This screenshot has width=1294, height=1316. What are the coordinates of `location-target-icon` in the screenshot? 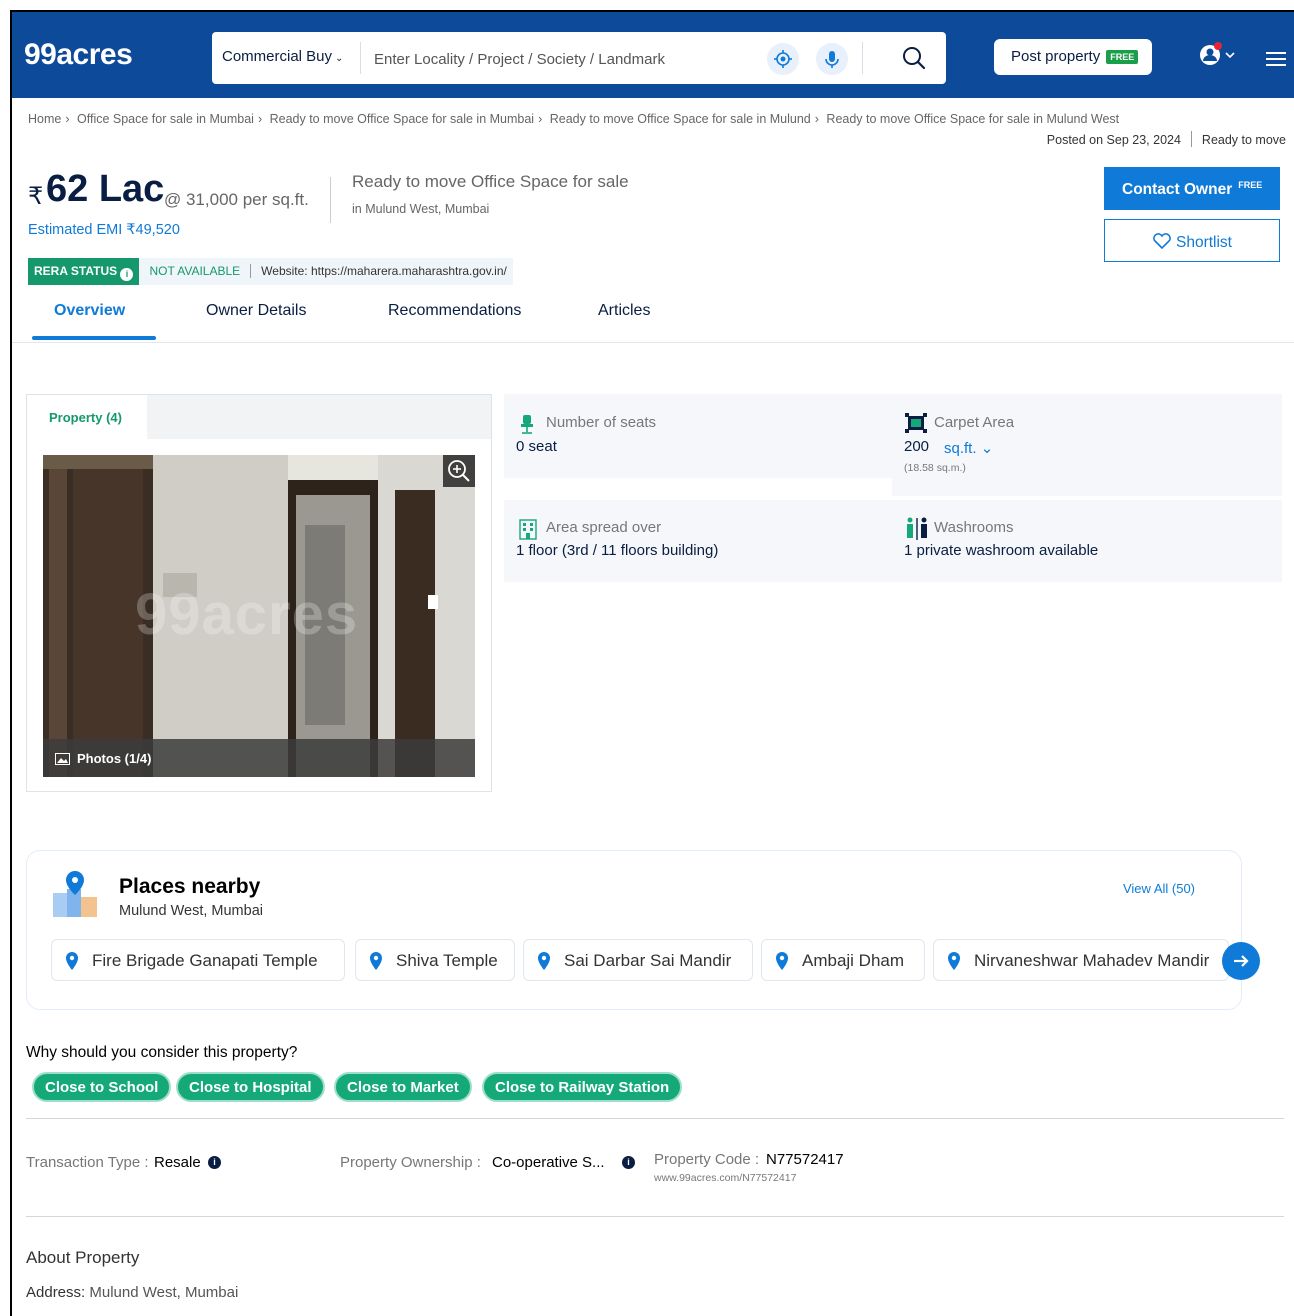 It's located at (783, 59).